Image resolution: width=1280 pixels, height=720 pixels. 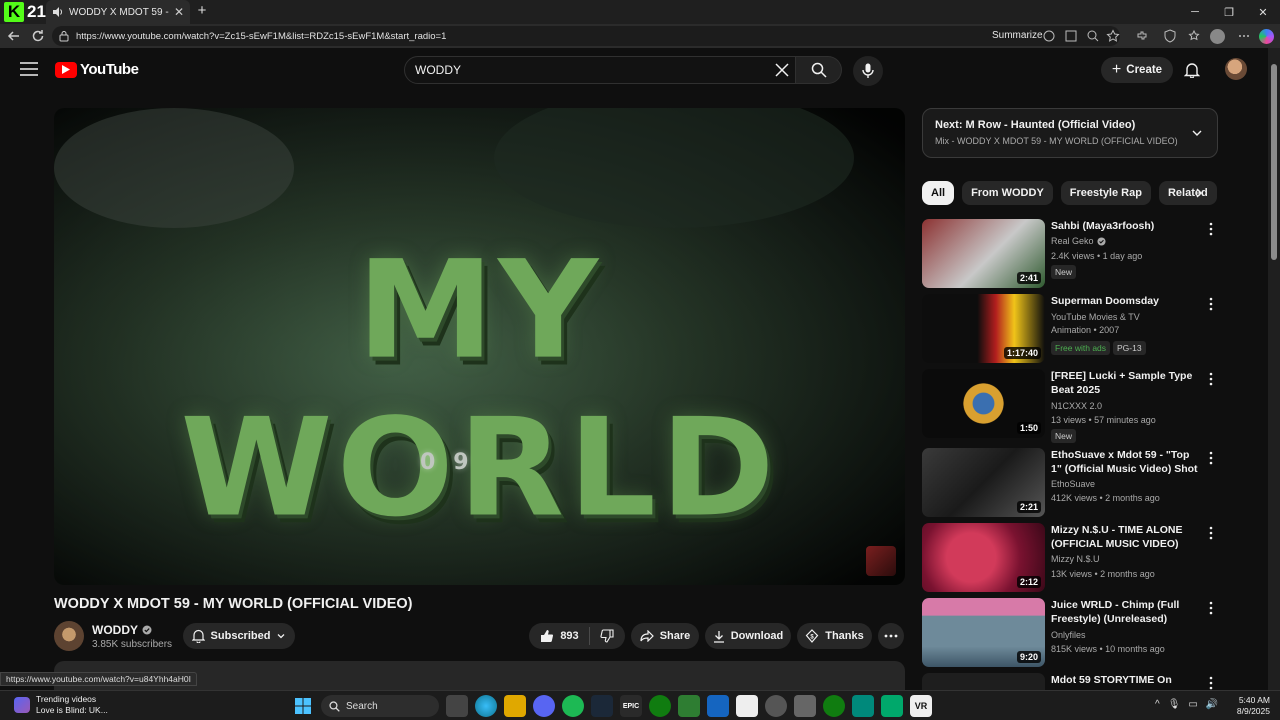 I want to click on channel-name-link: WODDY, so click(x=122, y=630).